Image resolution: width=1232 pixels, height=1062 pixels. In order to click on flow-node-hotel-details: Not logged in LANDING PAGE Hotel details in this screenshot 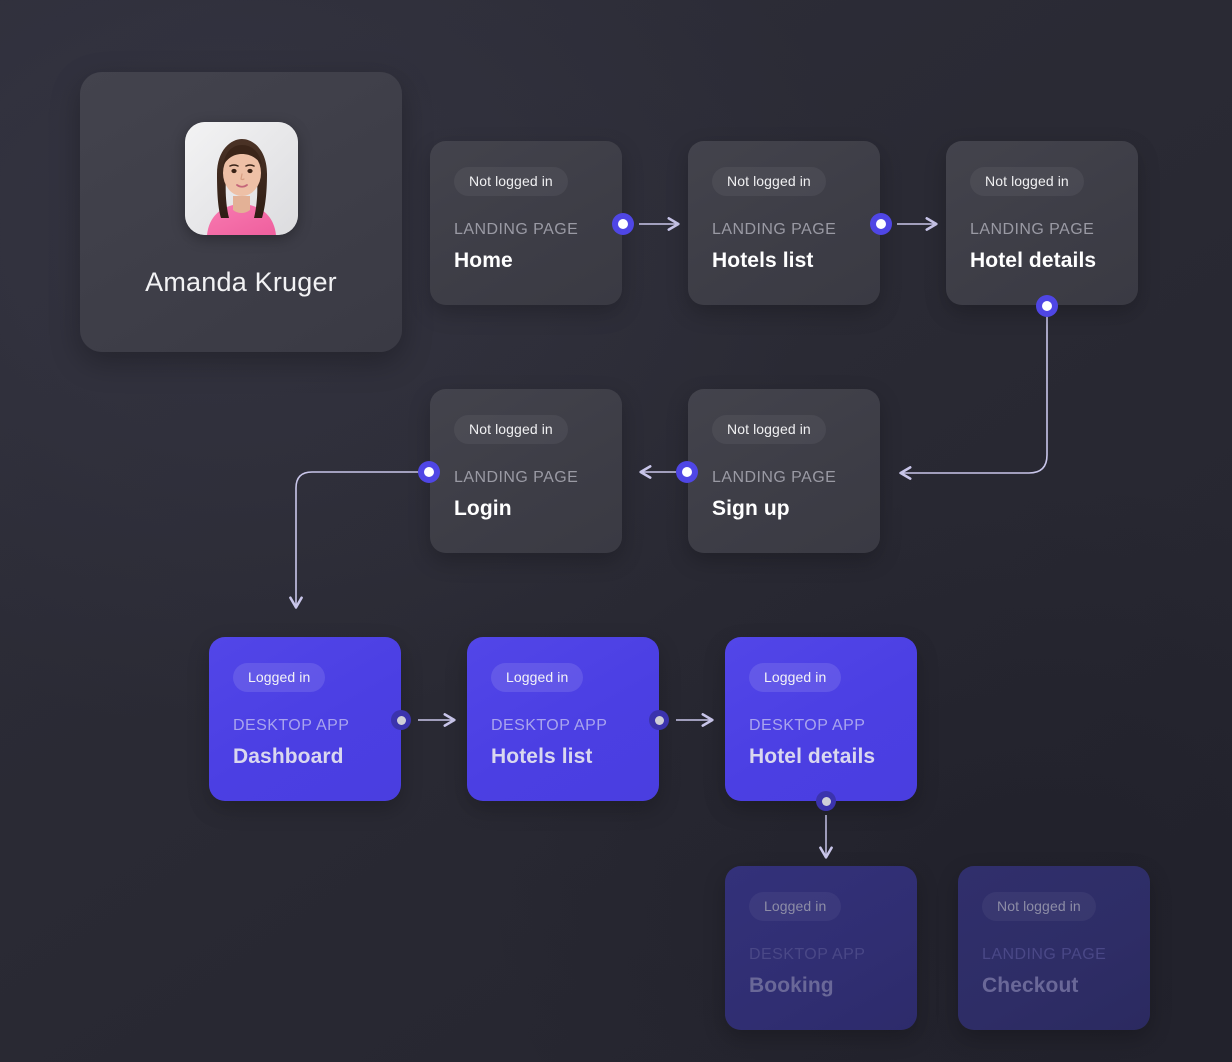, I will do `click(1042, 223)`.